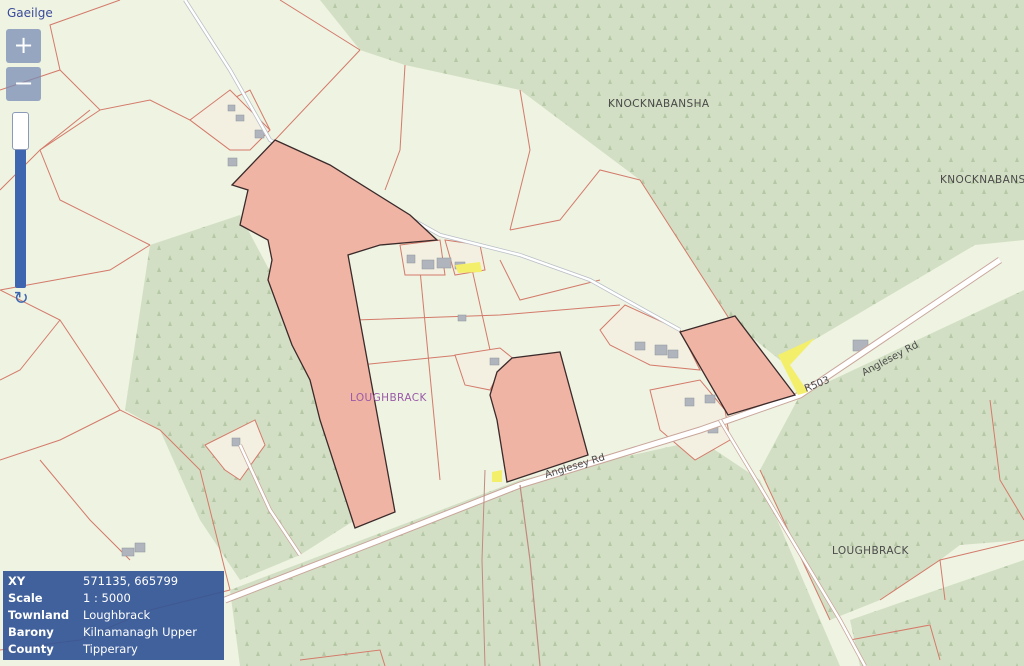  I want to click on info-key: XY, so click(17, 581).